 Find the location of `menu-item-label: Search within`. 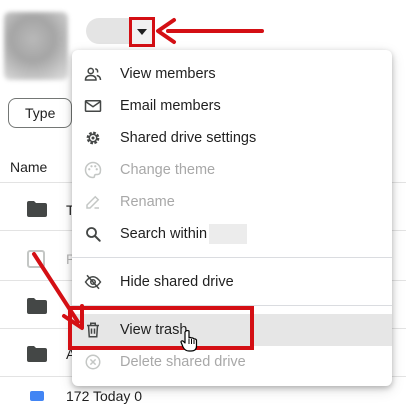

menu-item-label: Search within is located at coordinates (164, 233).